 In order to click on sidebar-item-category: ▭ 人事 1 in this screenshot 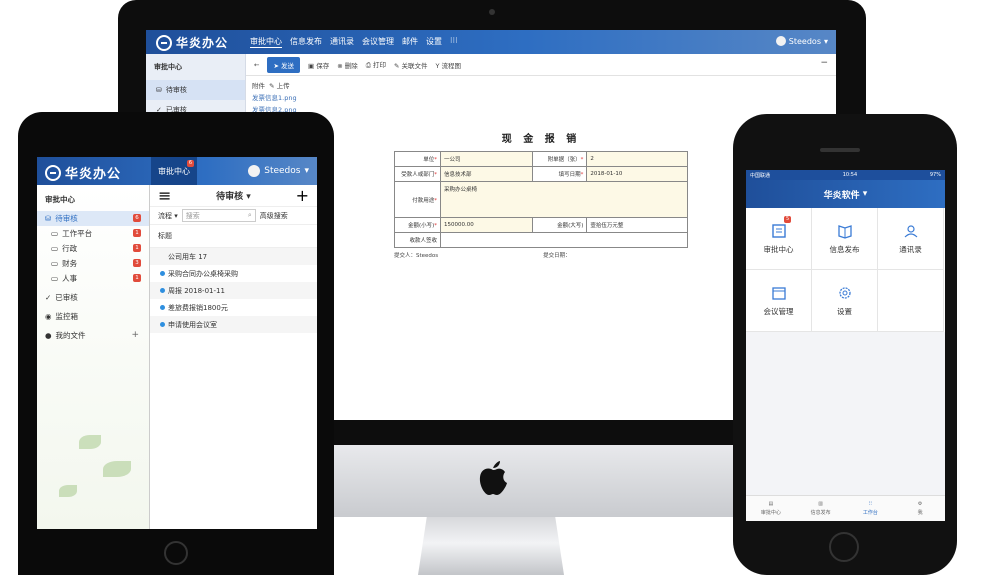, I will do `click(93, 278)`.